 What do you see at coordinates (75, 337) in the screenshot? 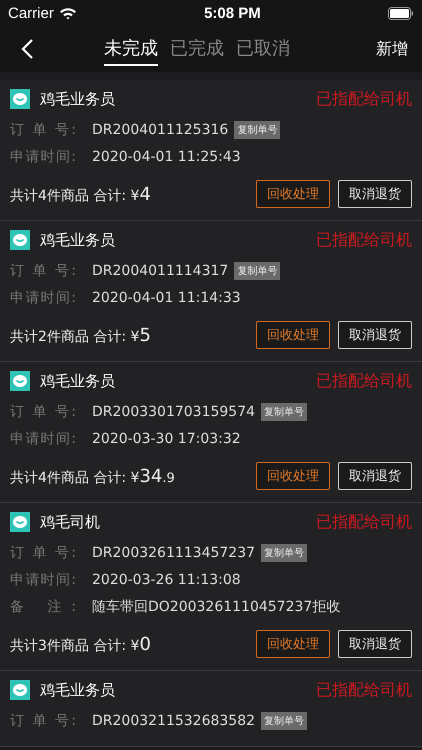
I see `order-summary: 共计2件商品 合计: ¥` at bounding box center [75, 337].